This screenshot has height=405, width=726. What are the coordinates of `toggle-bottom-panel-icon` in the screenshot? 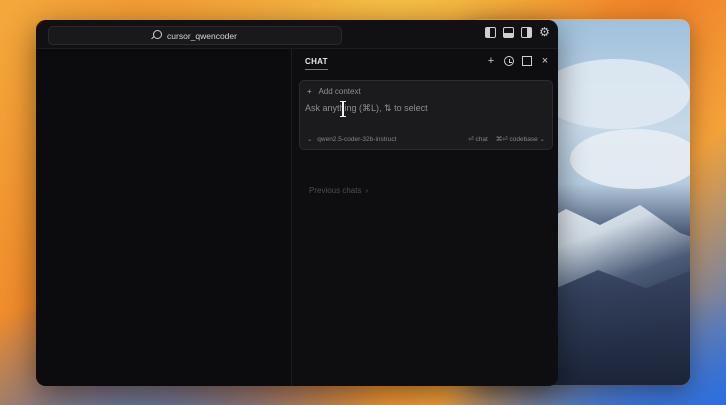 It's located at (508, 32).